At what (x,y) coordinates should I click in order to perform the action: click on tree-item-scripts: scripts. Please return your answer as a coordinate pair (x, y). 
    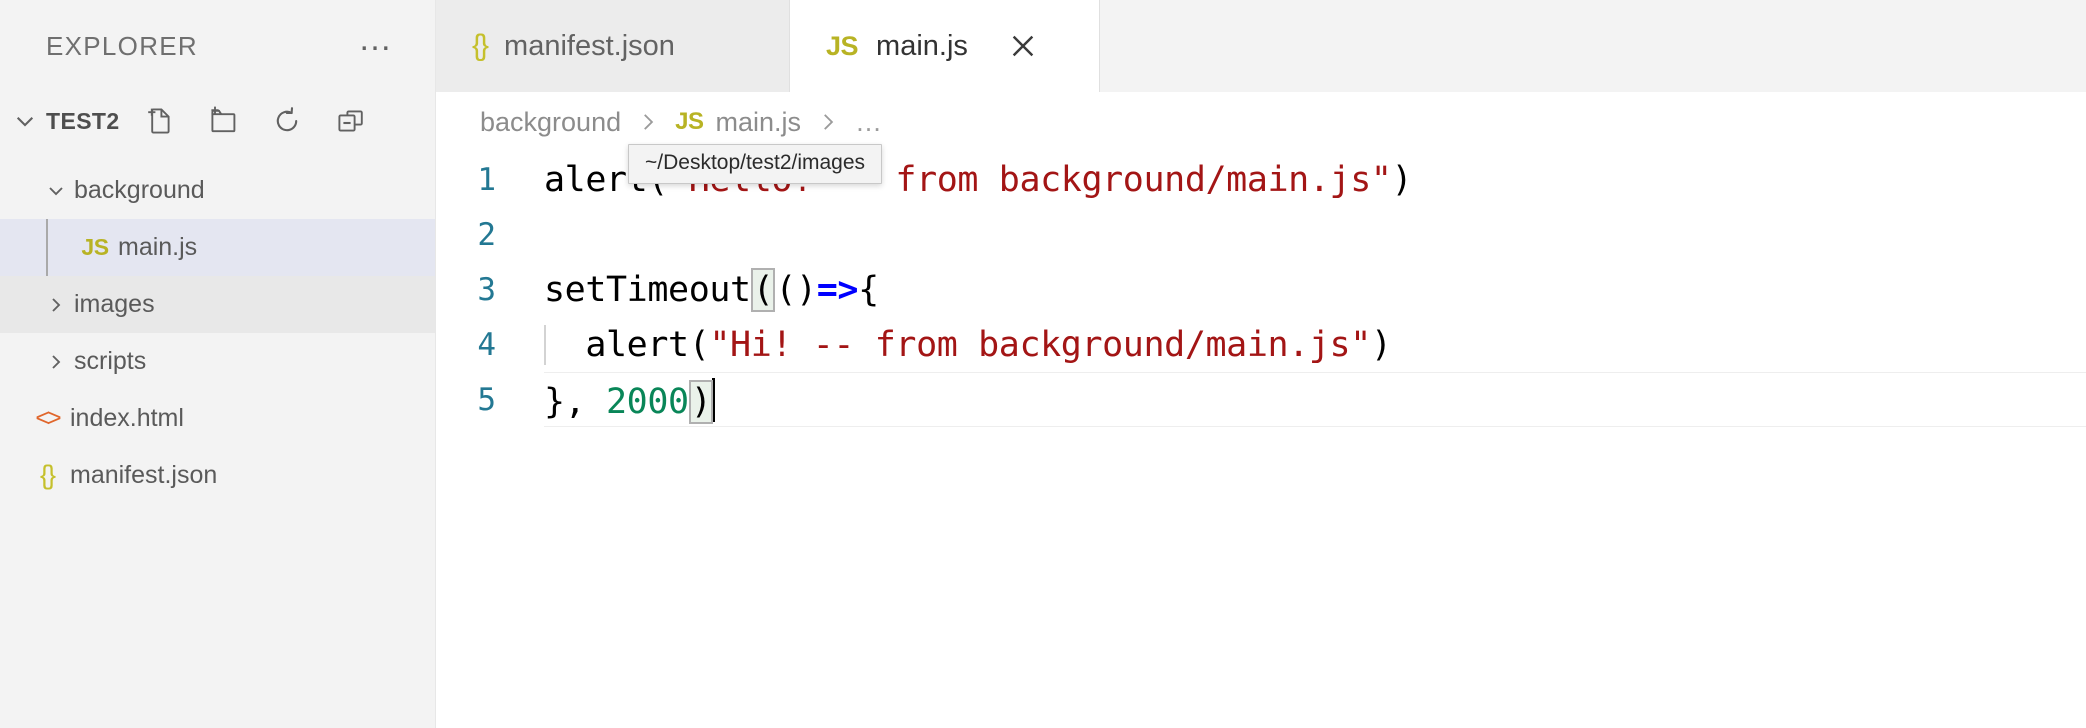
    Looking at the image, I should click on (217, 361).